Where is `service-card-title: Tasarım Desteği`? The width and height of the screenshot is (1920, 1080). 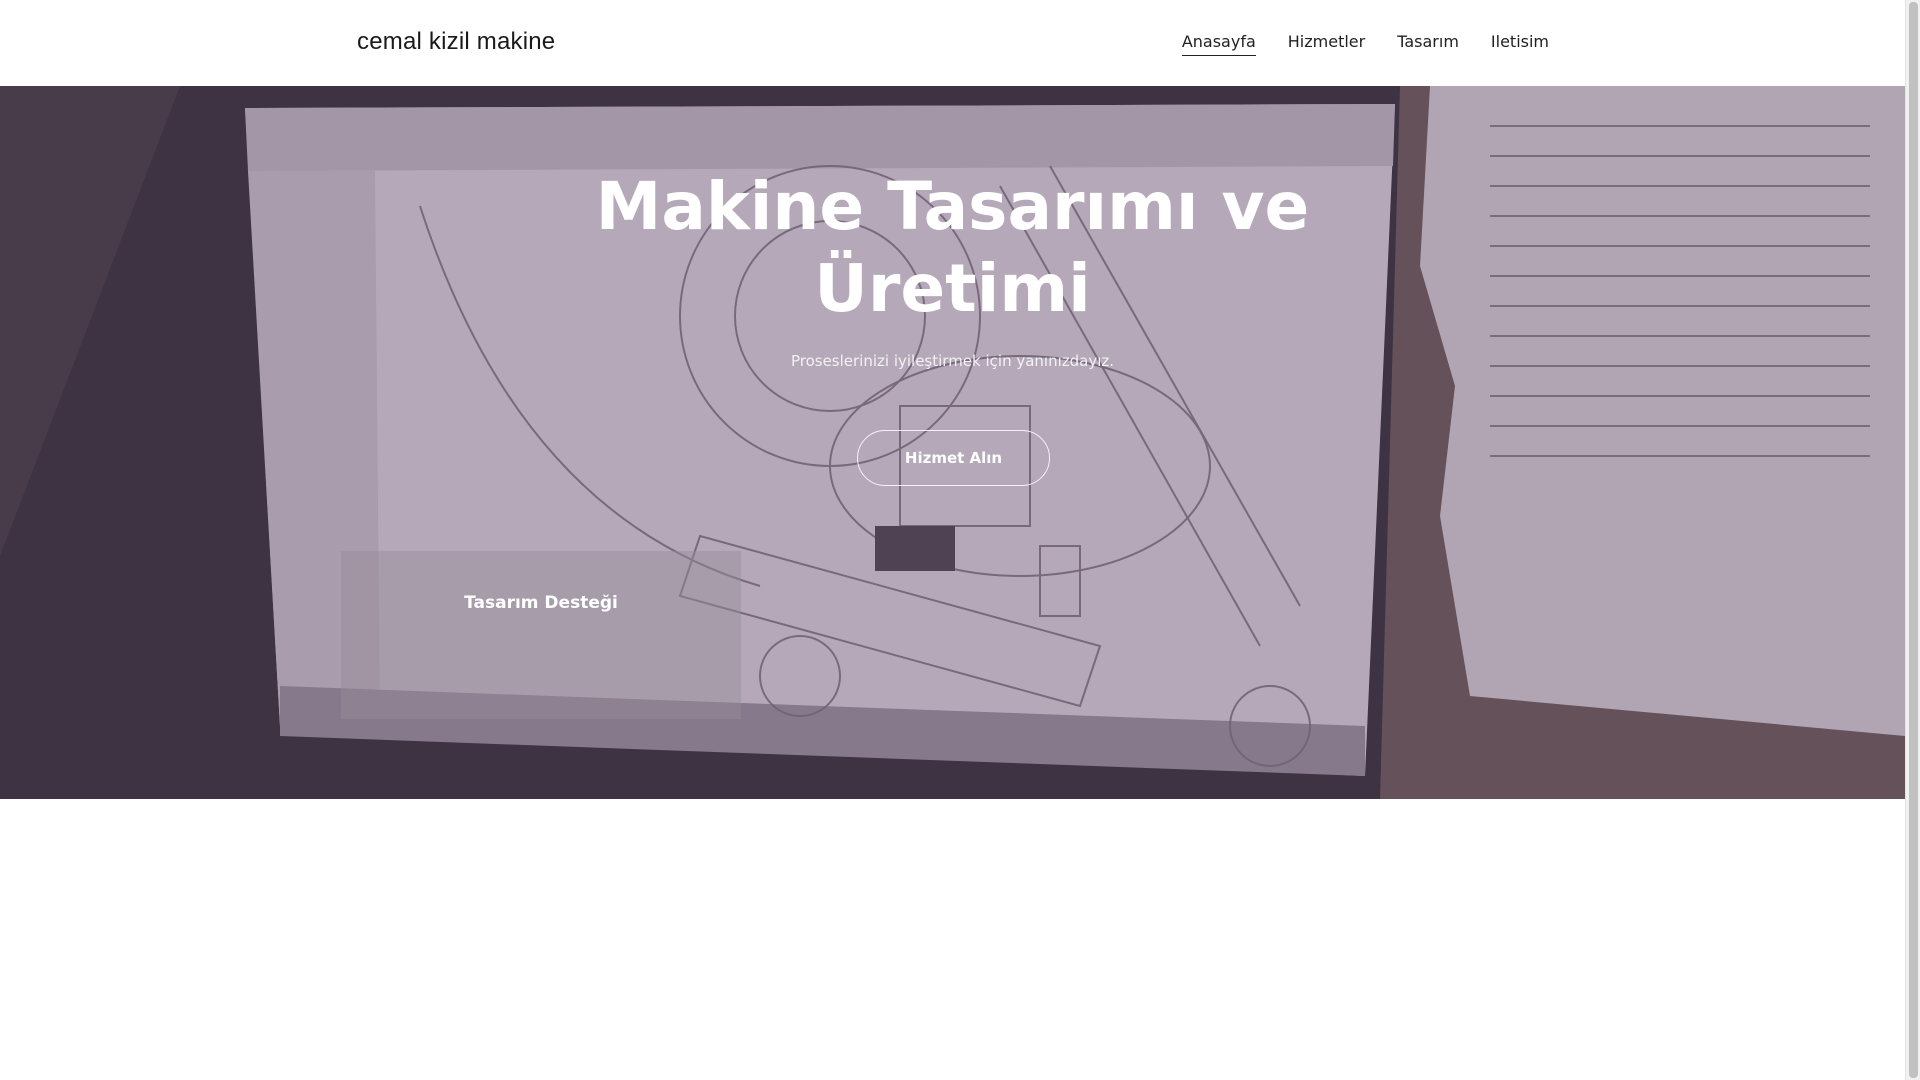 service-card-title: Tasarım Desteği is located at coordinates (541, 603).